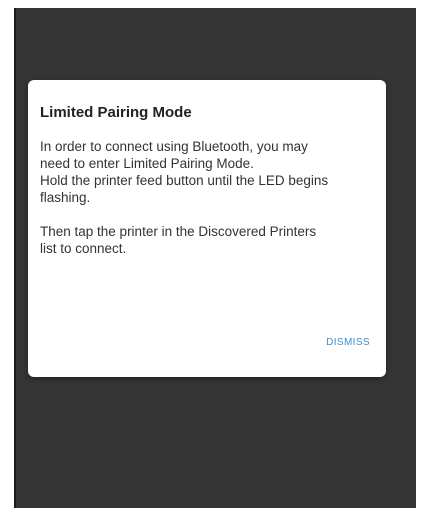 This screenshot has width=421, height=508. What do you see at coordinates (348, 342) in the screenshot?
I see `dismiss-button: DISMISS` at bounding box center [348, 342].